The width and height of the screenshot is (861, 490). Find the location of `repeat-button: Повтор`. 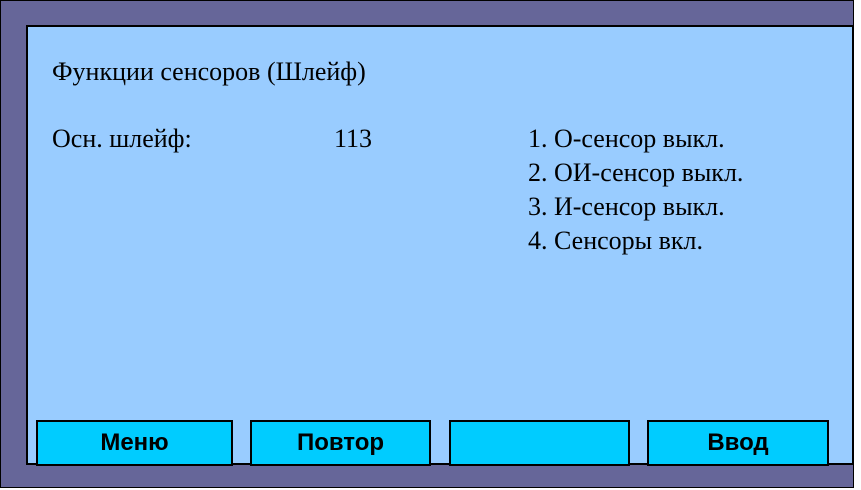

repeat-button: Повтор is located at coordinates (340, 443).